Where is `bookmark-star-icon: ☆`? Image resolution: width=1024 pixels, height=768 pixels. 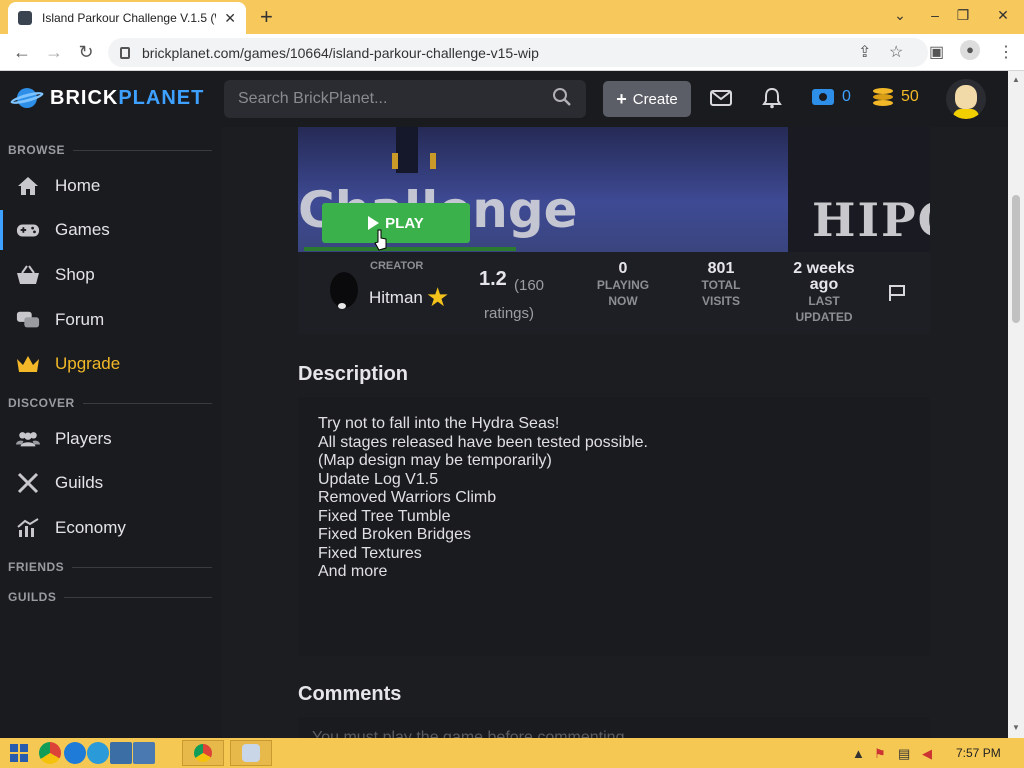 bookmark-star-icon: ☆ is located at coordinates (896, 52).